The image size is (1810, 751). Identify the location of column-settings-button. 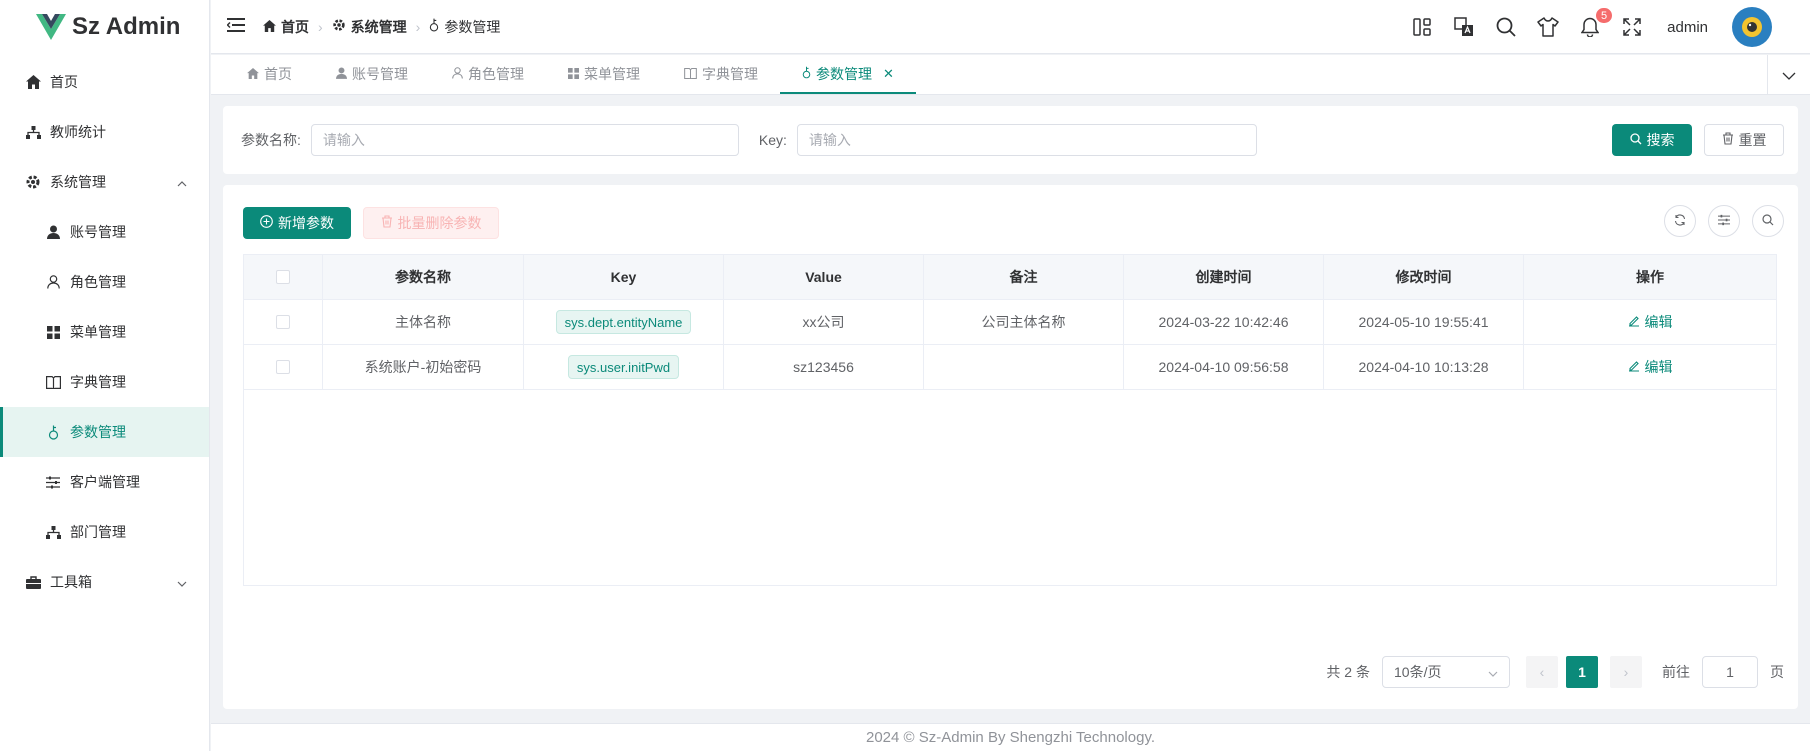
(1724, 221).